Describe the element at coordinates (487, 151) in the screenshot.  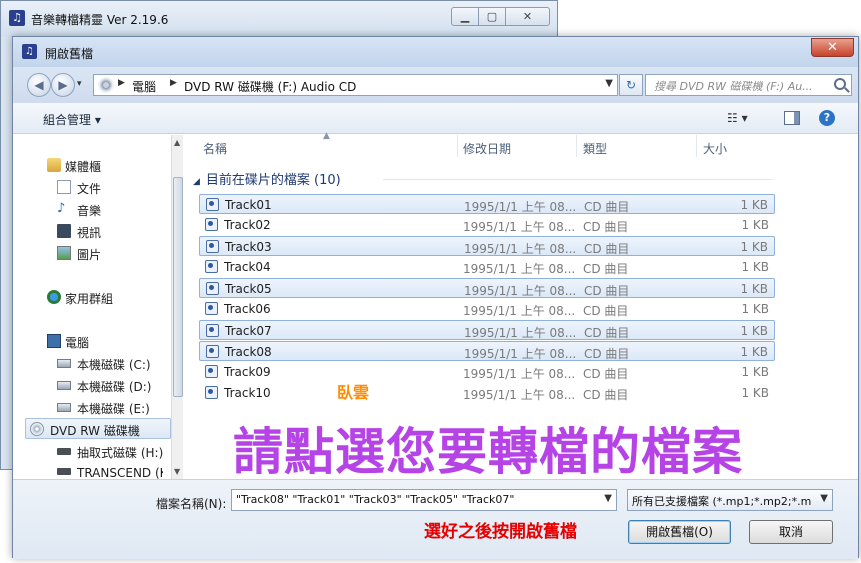
I see `column-header-date: 修改日期` at that location.